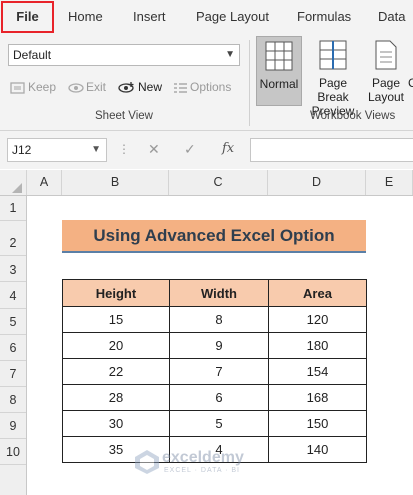  I want to click on watermark-tagline: EXCEL · DATA · BI, so click(202, 470).